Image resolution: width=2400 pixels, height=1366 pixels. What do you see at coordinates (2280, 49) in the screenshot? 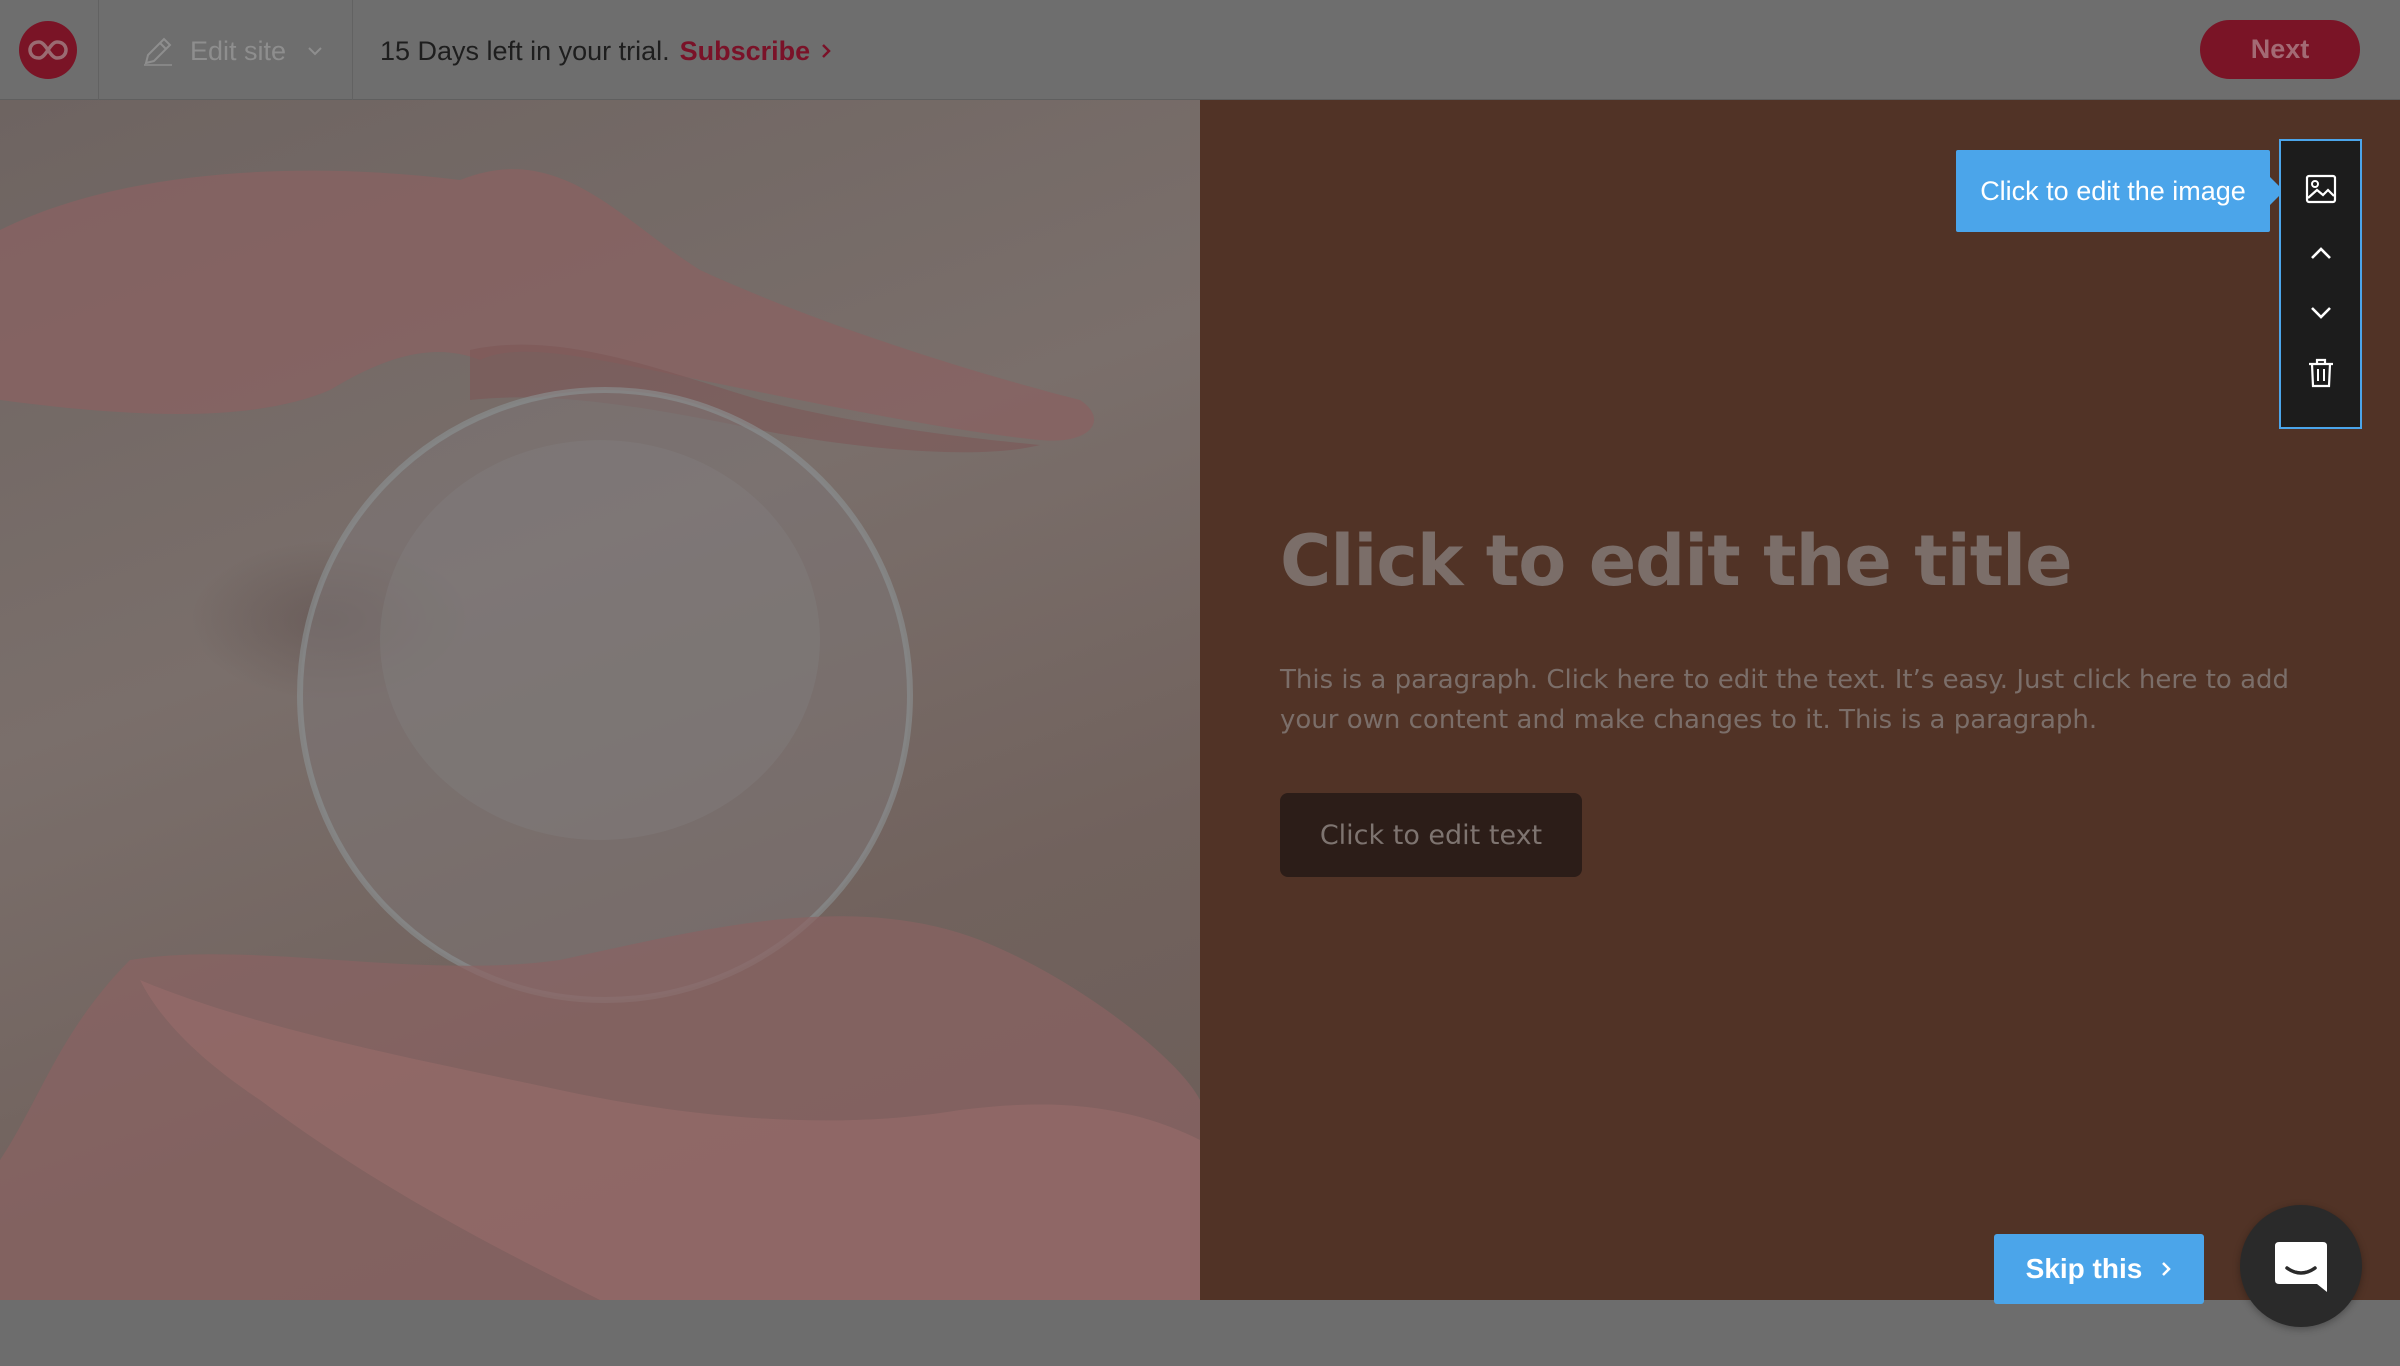
I see `next-button: Next` at bounding box center [2280, 49].